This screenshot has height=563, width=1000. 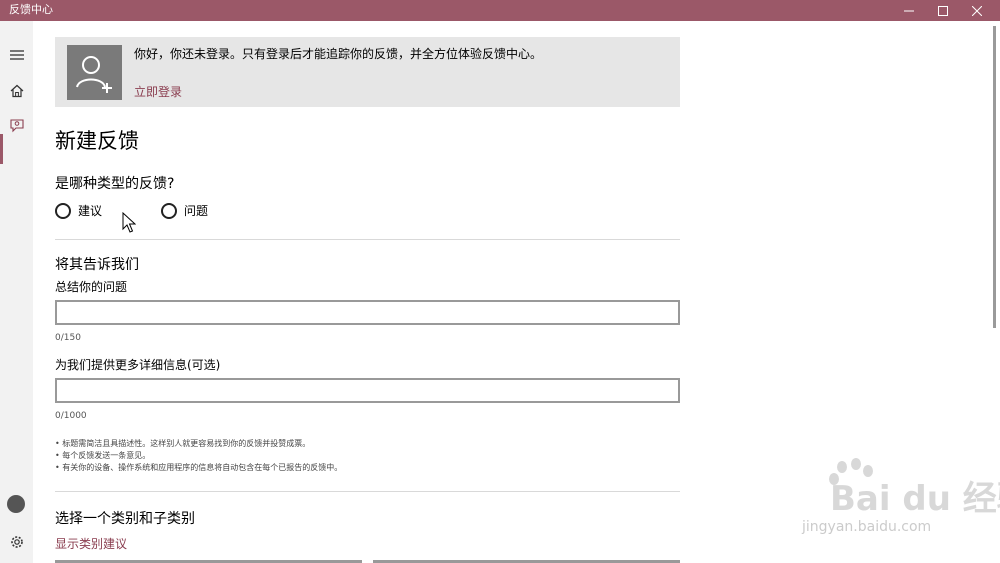 I want to click on details-label: 为我们提供更多详细信息(可选), so click(x=138, y=365).